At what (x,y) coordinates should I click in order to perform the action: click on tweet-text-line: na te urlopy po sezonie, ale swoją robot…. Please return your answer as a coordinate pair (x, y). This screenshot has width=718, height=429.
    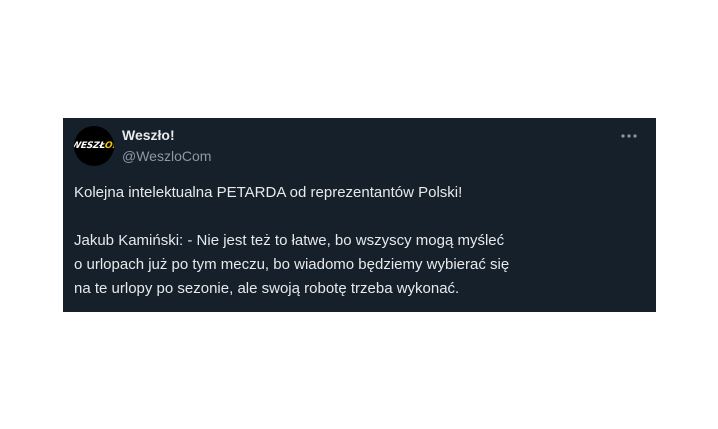
    Looking at the image, I should click on (267, 288).